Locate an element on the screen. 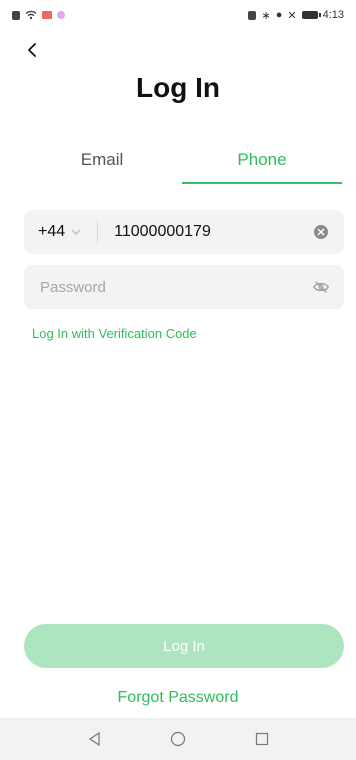 Image resolution: width=356 pixels, height=760 pixels. nav-recents-button is located at coordinates (262, 739).